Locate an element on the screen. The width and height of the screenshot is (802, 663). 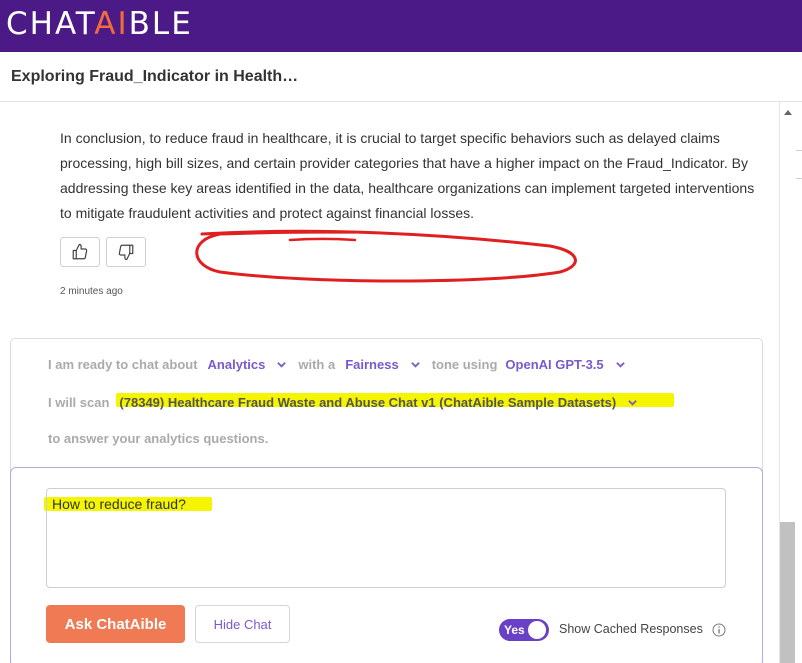
feedback-buttons is located at coordinates (103, 252).